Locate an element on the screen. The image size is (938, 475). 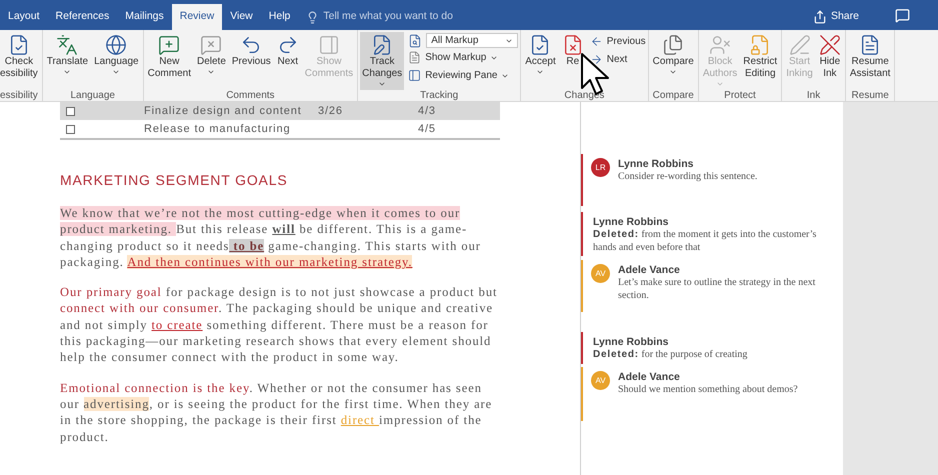
paragraph: We know that we’re not the most cutting-edge when it comes to our product marketing. But this release will be different. This is a game-changing product so it needs to be game-changing. This starts with our packaging. And then continues with our marketing strategy. is located at coordinates (271, 237).